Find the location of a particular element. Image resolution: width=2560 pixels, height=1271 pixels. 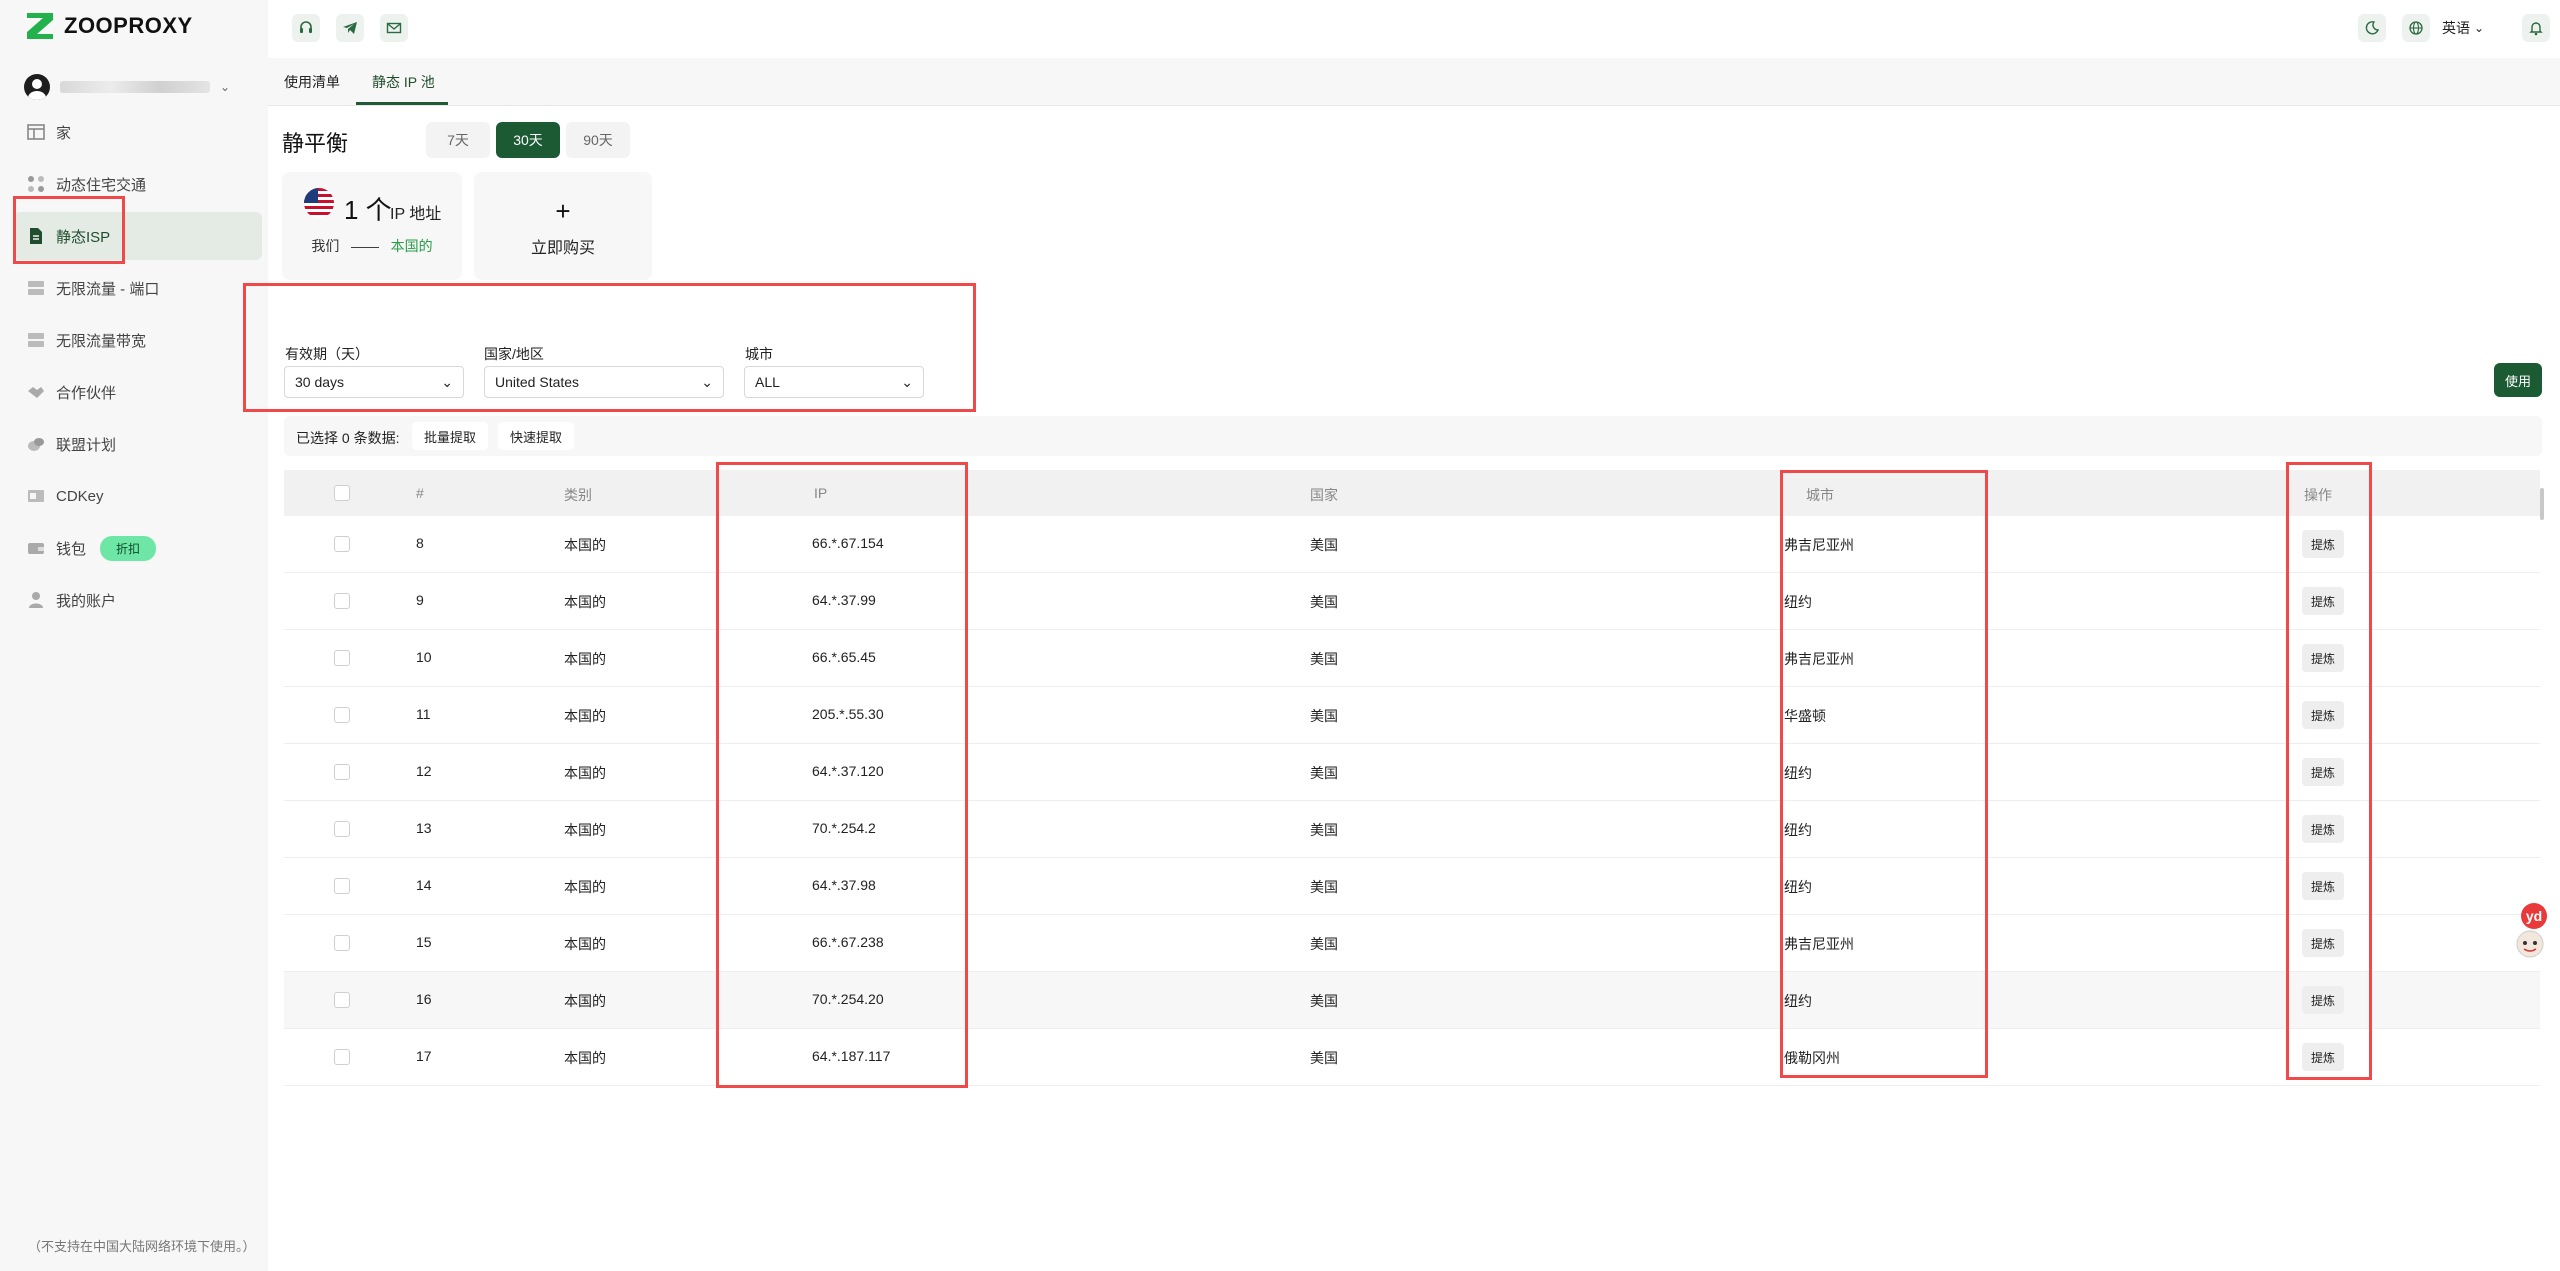

tab-bar: 使用清单 静态 IP 池 is located at coordinates (1414, 82).